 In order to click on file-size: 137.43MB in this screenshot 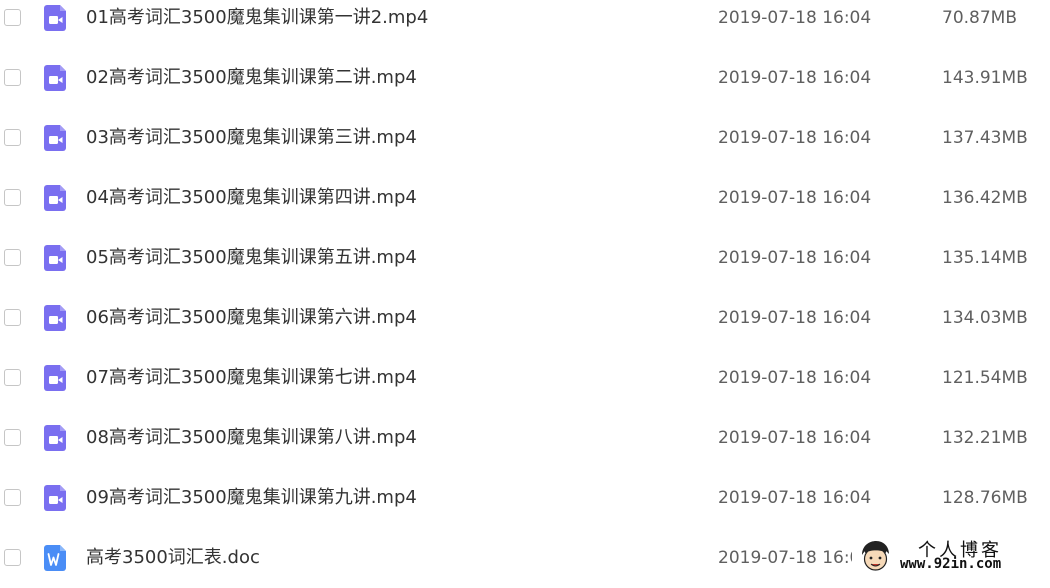, I will do `click(985, 138)`.